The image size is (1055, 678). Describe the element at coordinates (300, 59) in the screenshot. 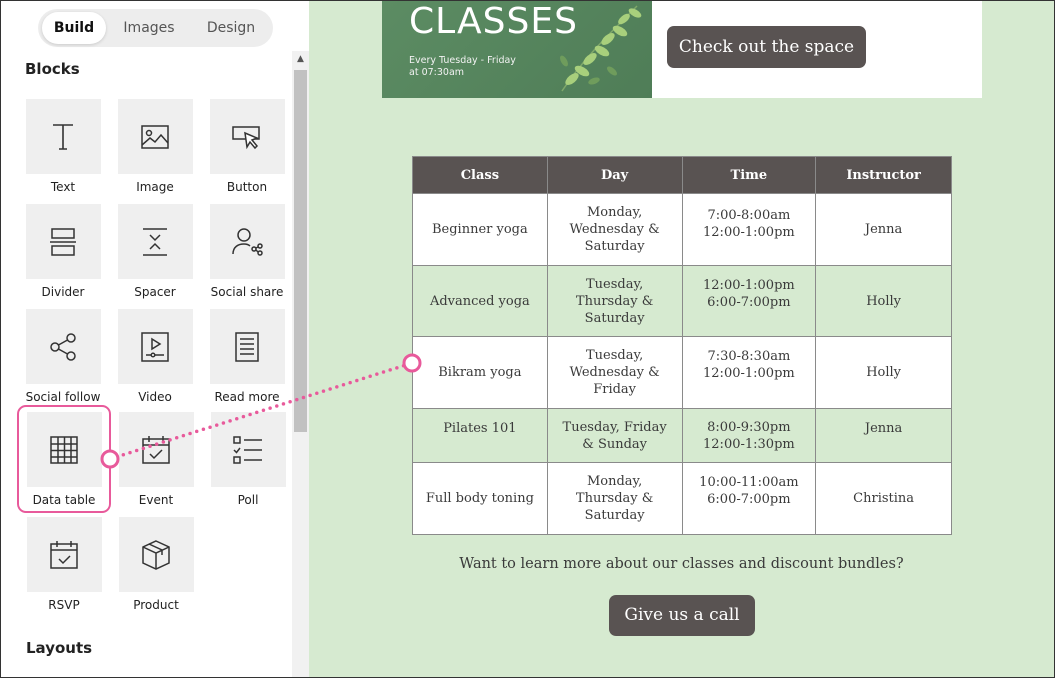

I see `scroll-up-icon: ▲` at that location.